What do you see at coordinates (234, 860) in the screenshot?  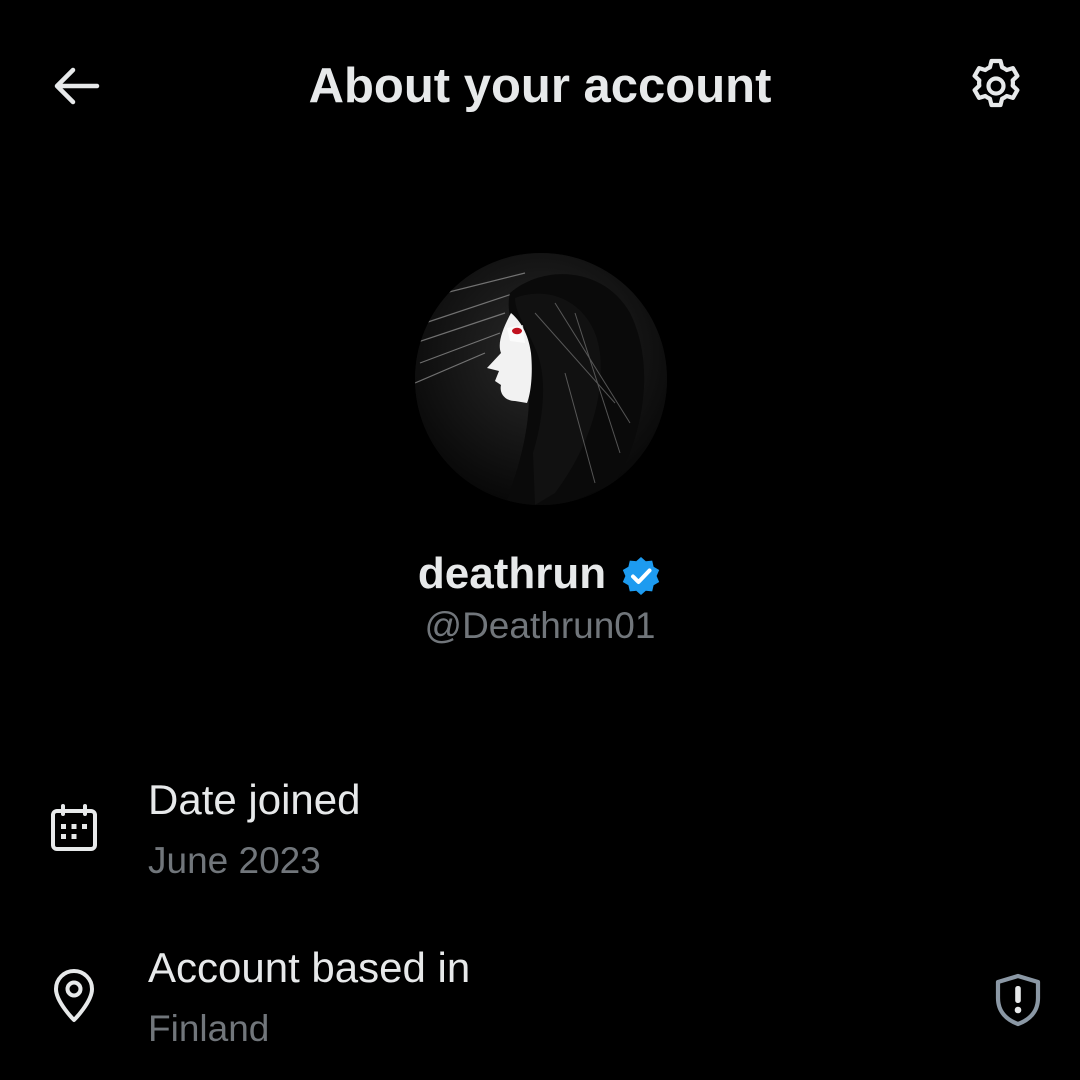 I see `date-joined-value: June 2023` at bounding box center [234, 860].